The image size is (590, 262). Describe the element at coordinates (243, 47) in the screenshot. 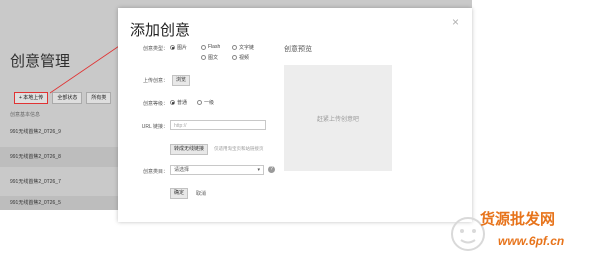

I see `type-option-textlink: 文字链` at that location.